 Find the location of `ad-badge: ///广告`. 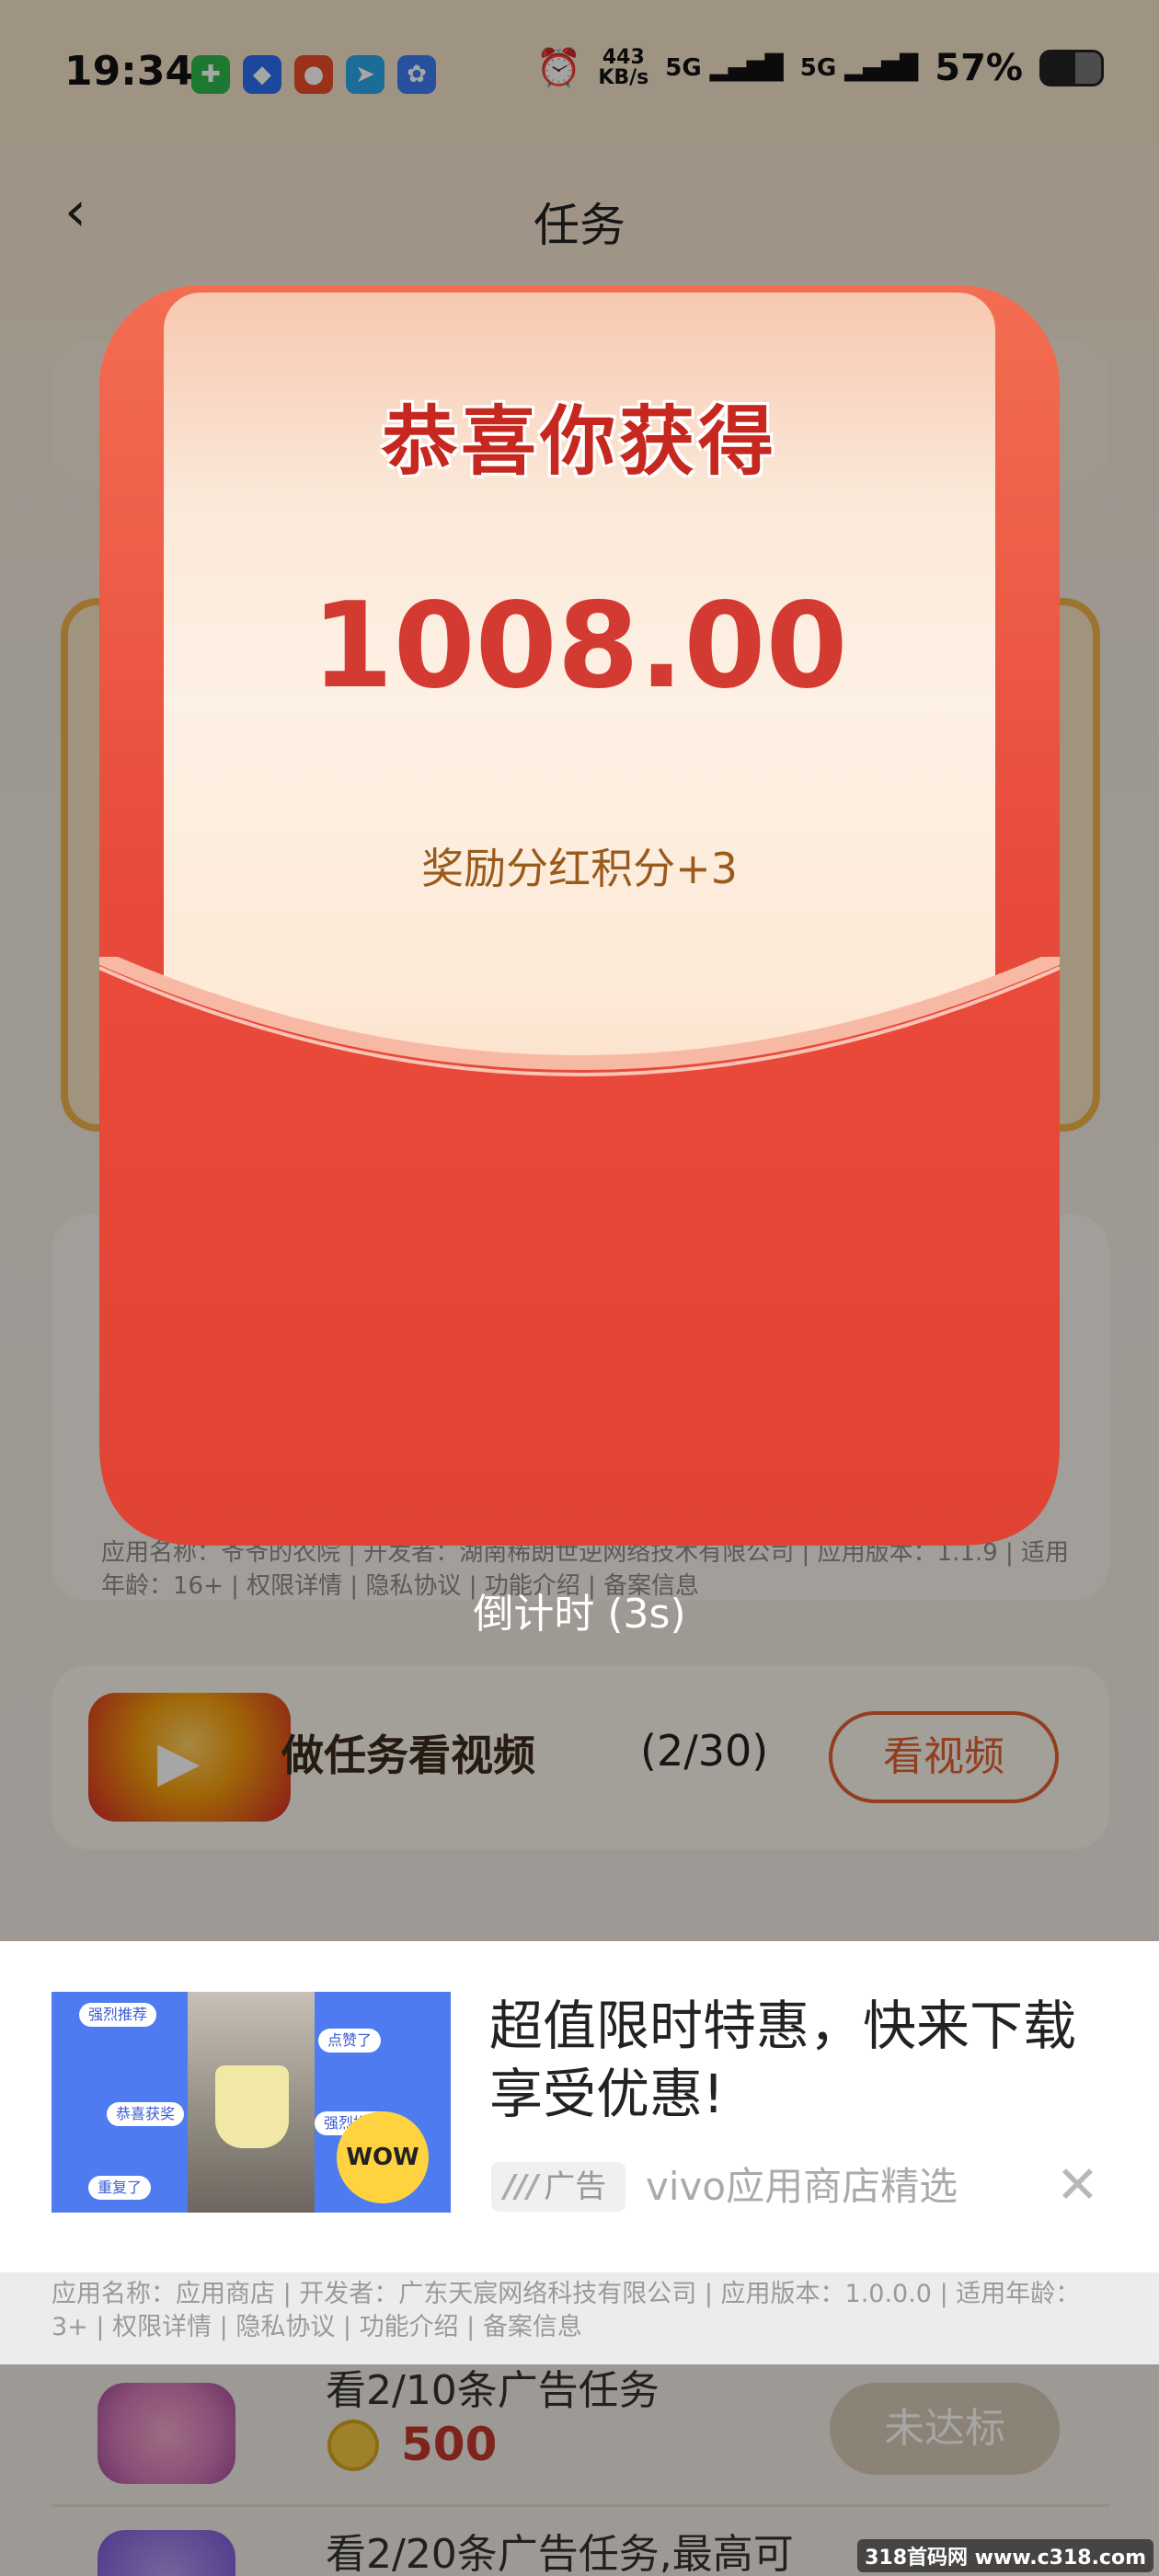

ad-badge: ///广告 is located at coordinates (558, 2187).